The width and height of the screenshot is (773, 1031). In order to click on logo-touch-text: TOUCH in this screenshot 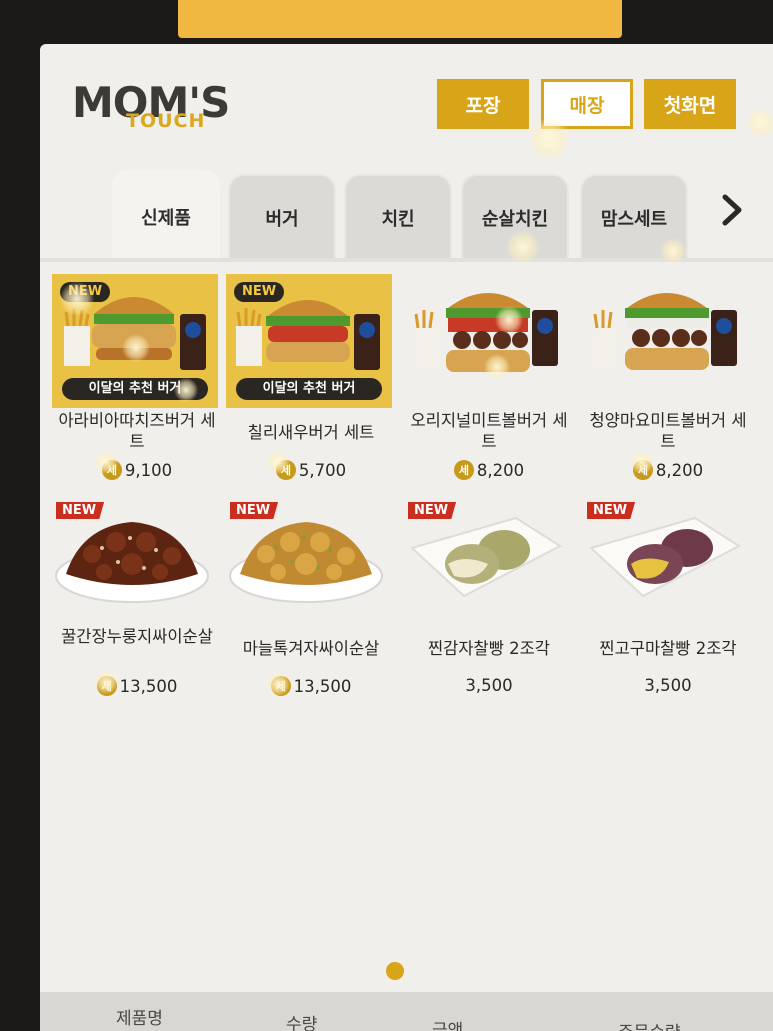, I will do `click(166, 121)`.